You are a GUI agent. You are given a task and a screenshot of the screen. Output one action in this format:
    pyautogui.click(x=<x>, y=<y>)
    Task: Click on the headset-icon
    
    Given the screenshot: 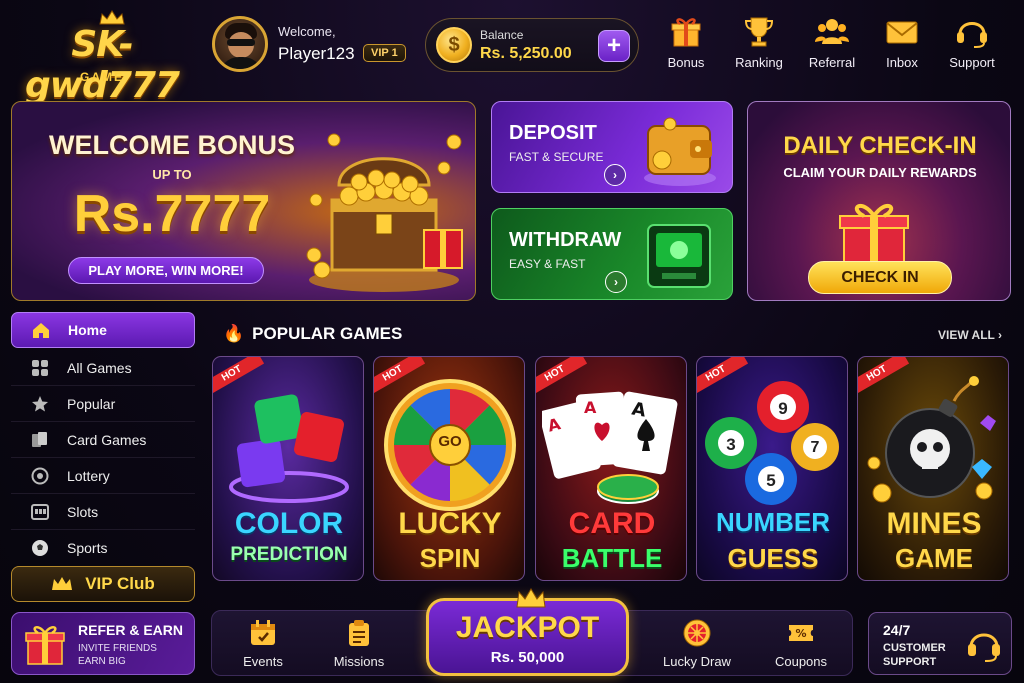 What is the action you would take?
    pyautogui.click(x=984, y=647)
    